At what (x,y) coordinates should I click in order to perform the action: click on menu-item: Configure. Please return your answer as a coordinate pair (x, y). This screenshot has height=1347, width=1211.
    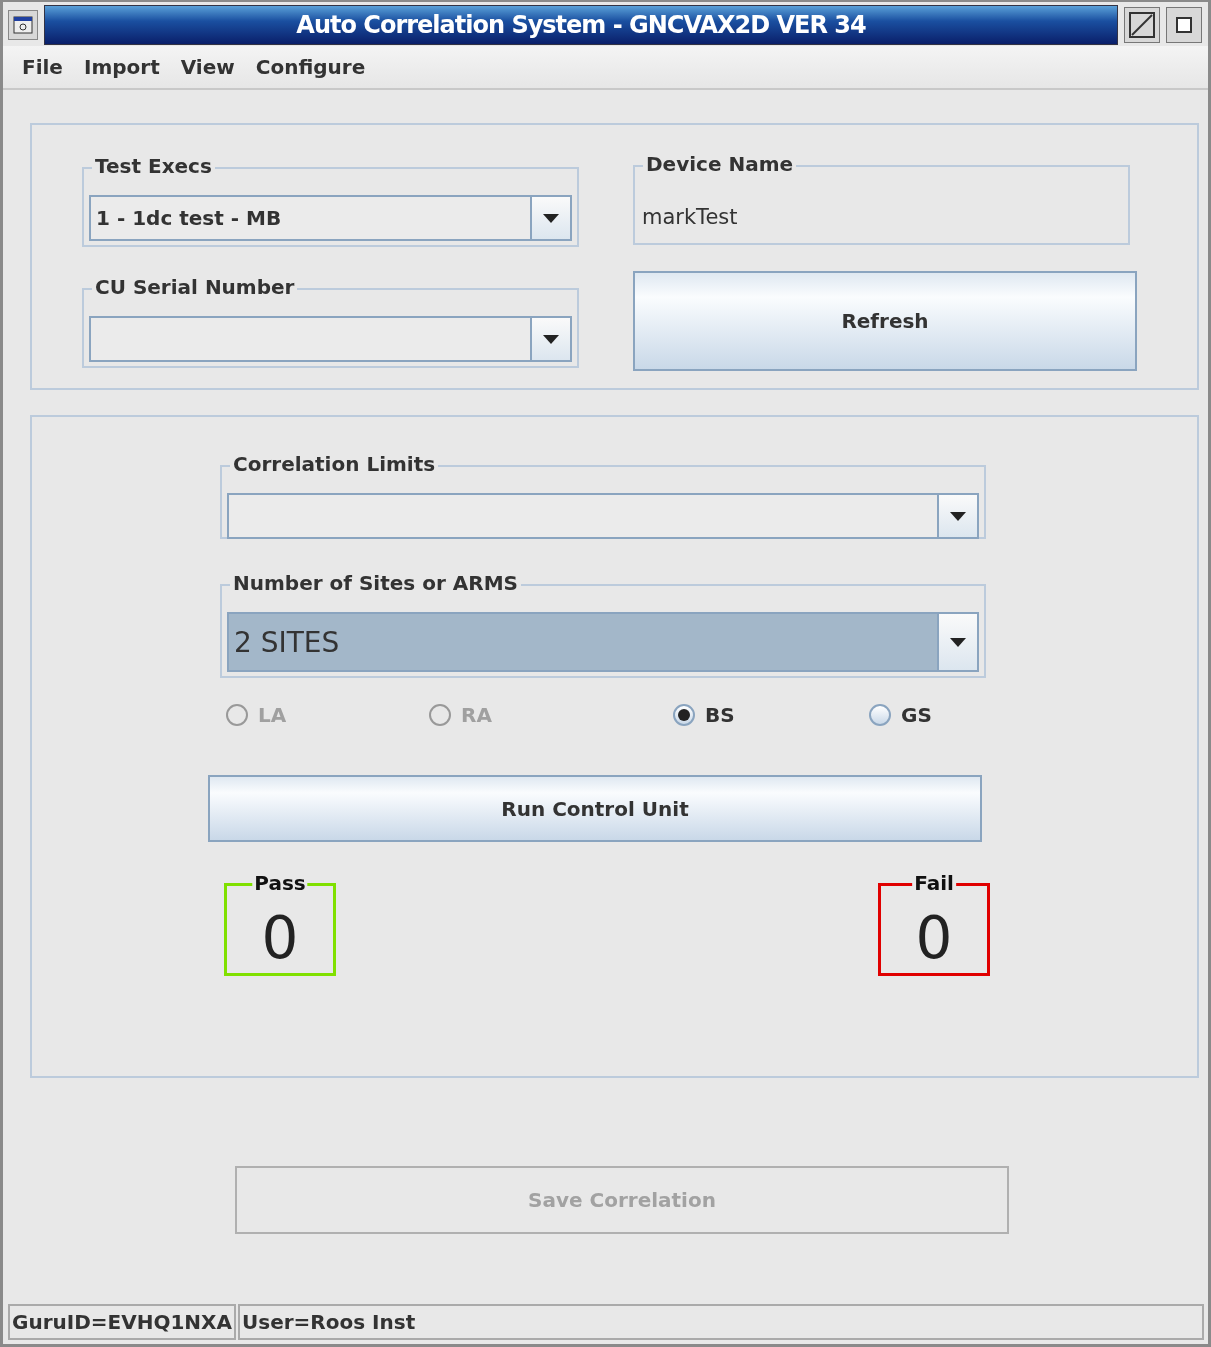
    Looking at the image, I should click on (312, 67).